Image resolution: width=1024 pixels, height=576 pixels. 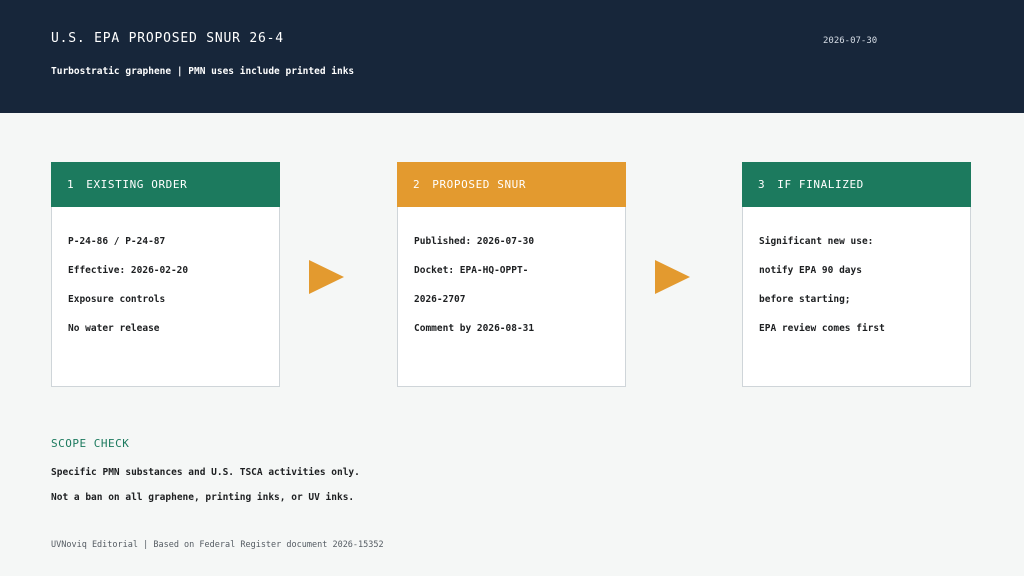 I want to click on step-line: Effective: 2026-02-20, so click(x=128, y=270).